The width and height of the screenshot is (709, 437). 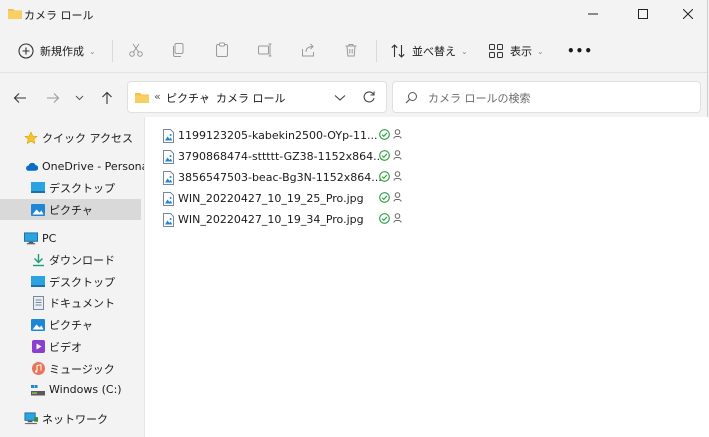 I want to click on nav-windows-c: Windows (C:), so click(x=70, y=389).